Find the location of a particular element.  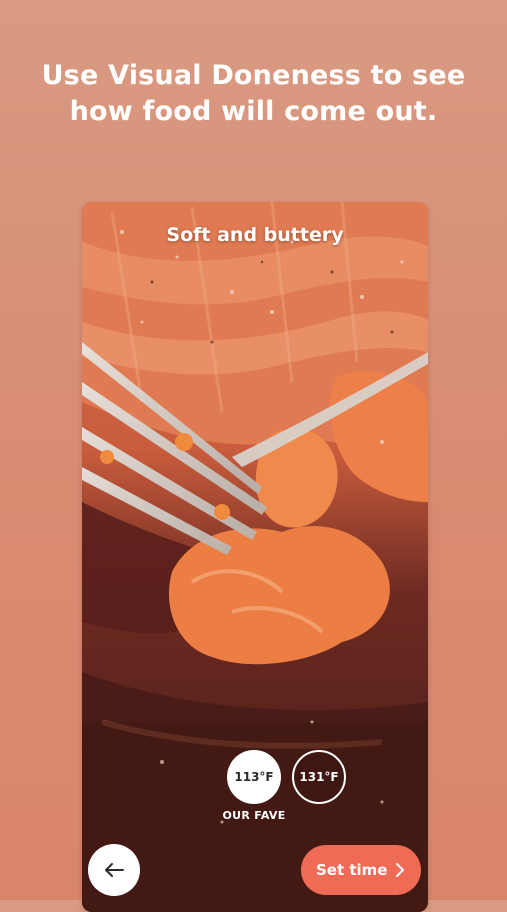

chevron-right-icon is located at coordinates (400, 870).